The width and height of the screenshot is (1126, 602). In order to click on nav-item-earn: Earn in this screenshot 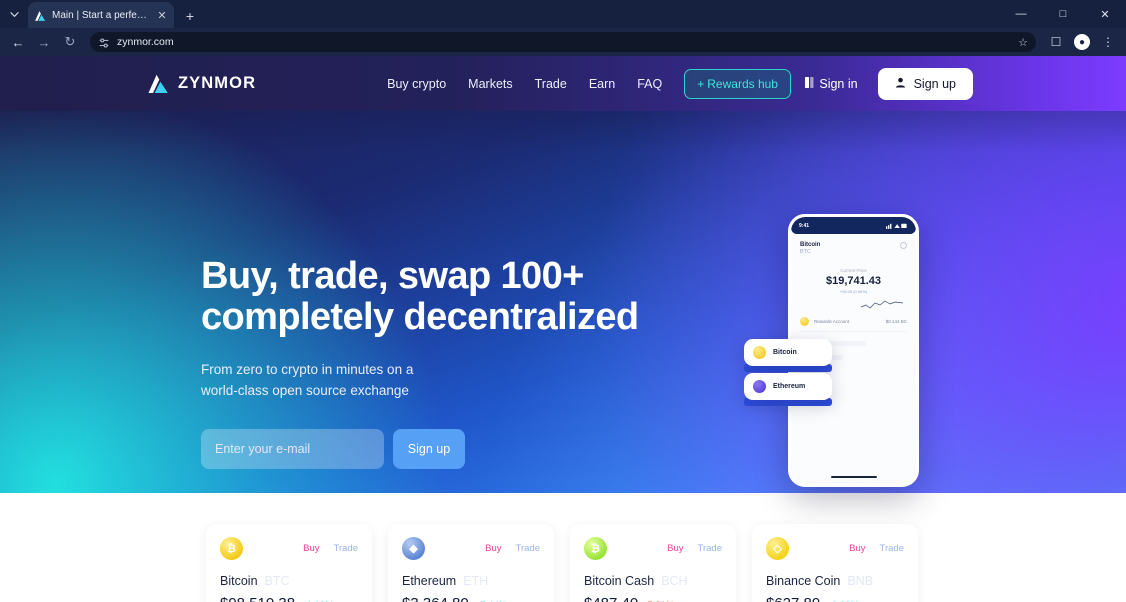, I will do `click(602, 84)`.